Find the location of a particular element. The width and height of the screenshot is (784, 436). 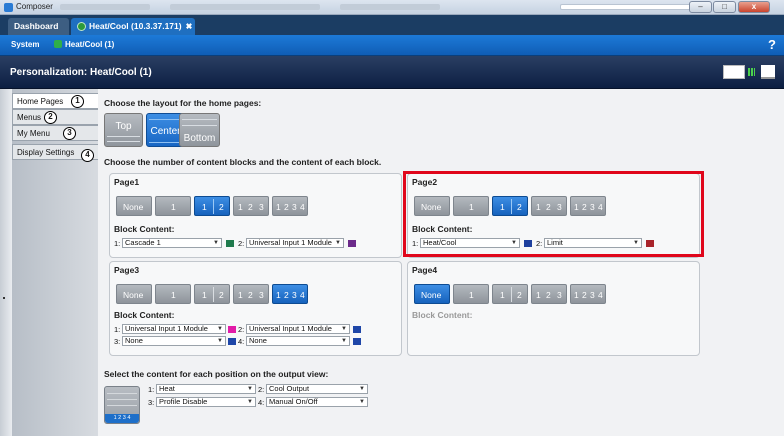

page4-title: Page4 is located at coordinates (425, 270).